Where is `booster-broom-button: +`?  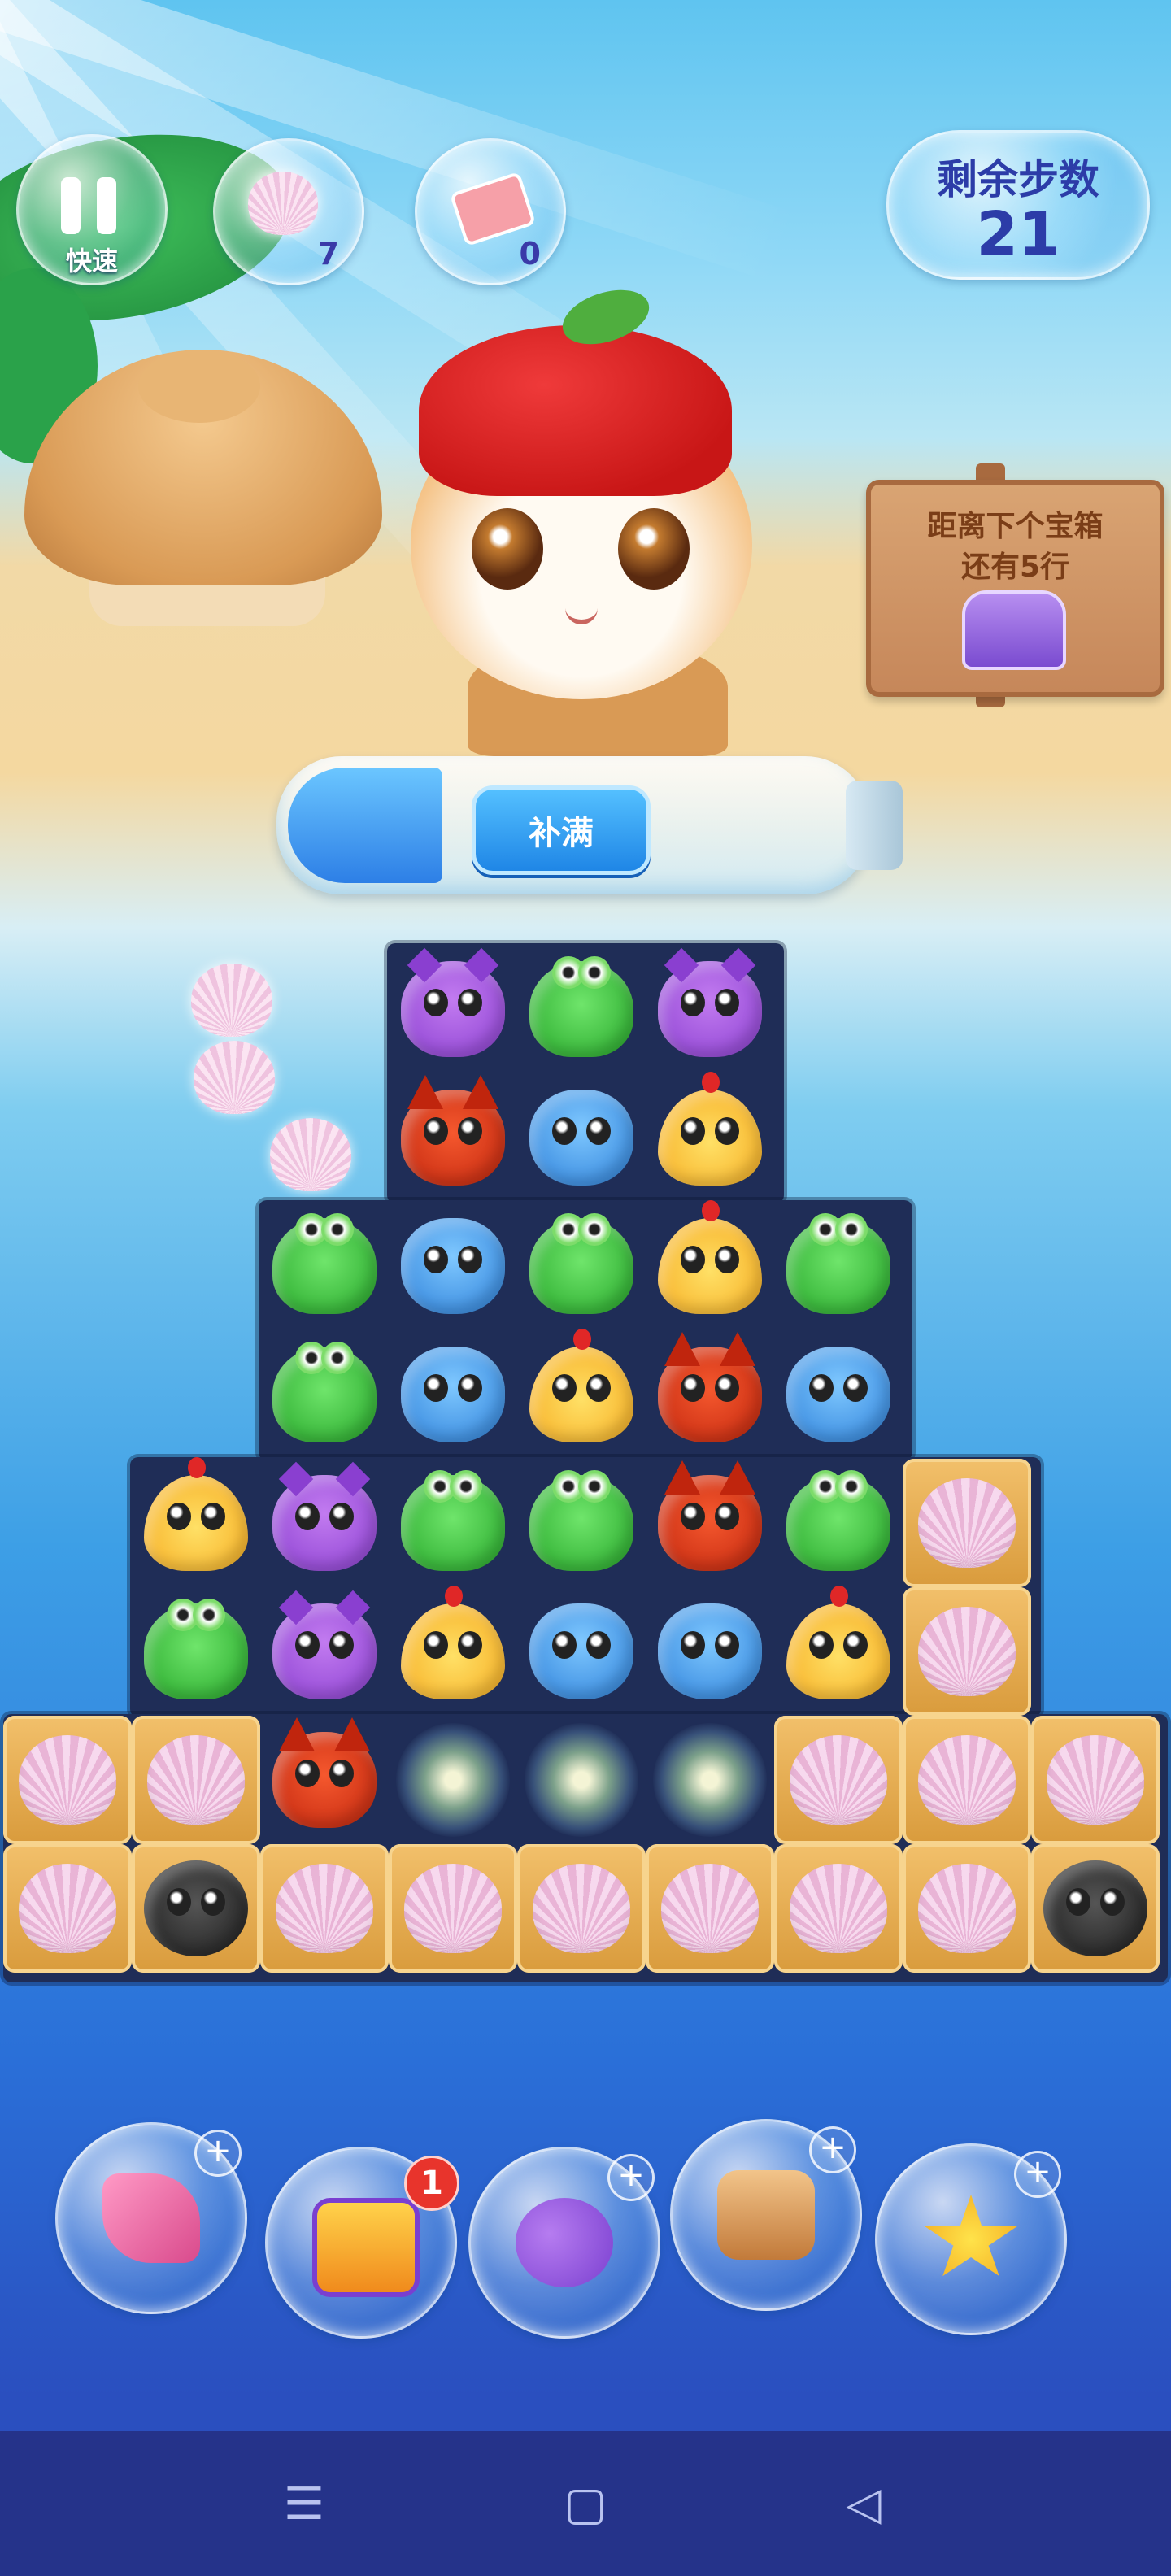 booster-broom-button: + is located at coordinates (151, 2218).